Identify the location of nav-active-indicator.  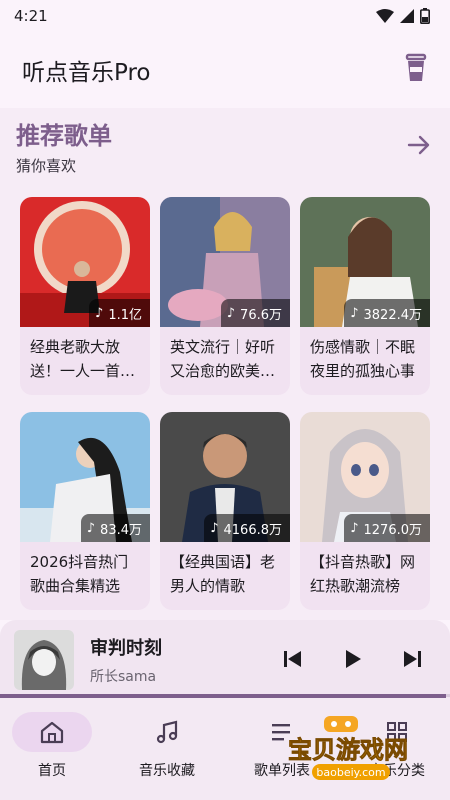
(52, 732).